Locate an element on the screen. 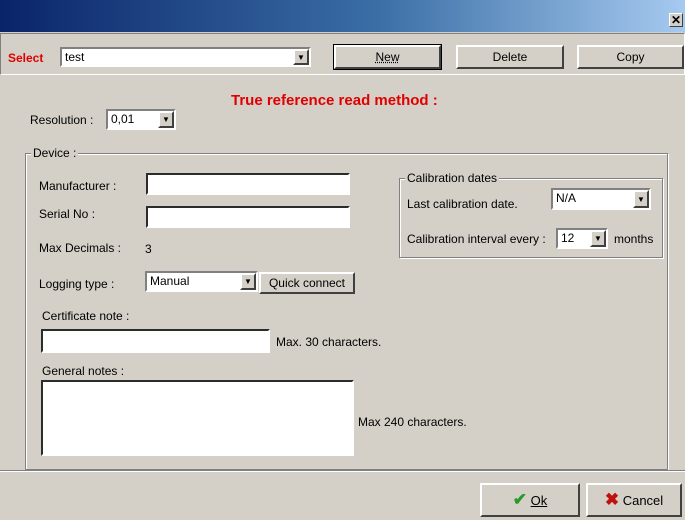 This screenshot has width=685, height=520. quick-connect-button: Quick connect is located at coordinates (307, 283).